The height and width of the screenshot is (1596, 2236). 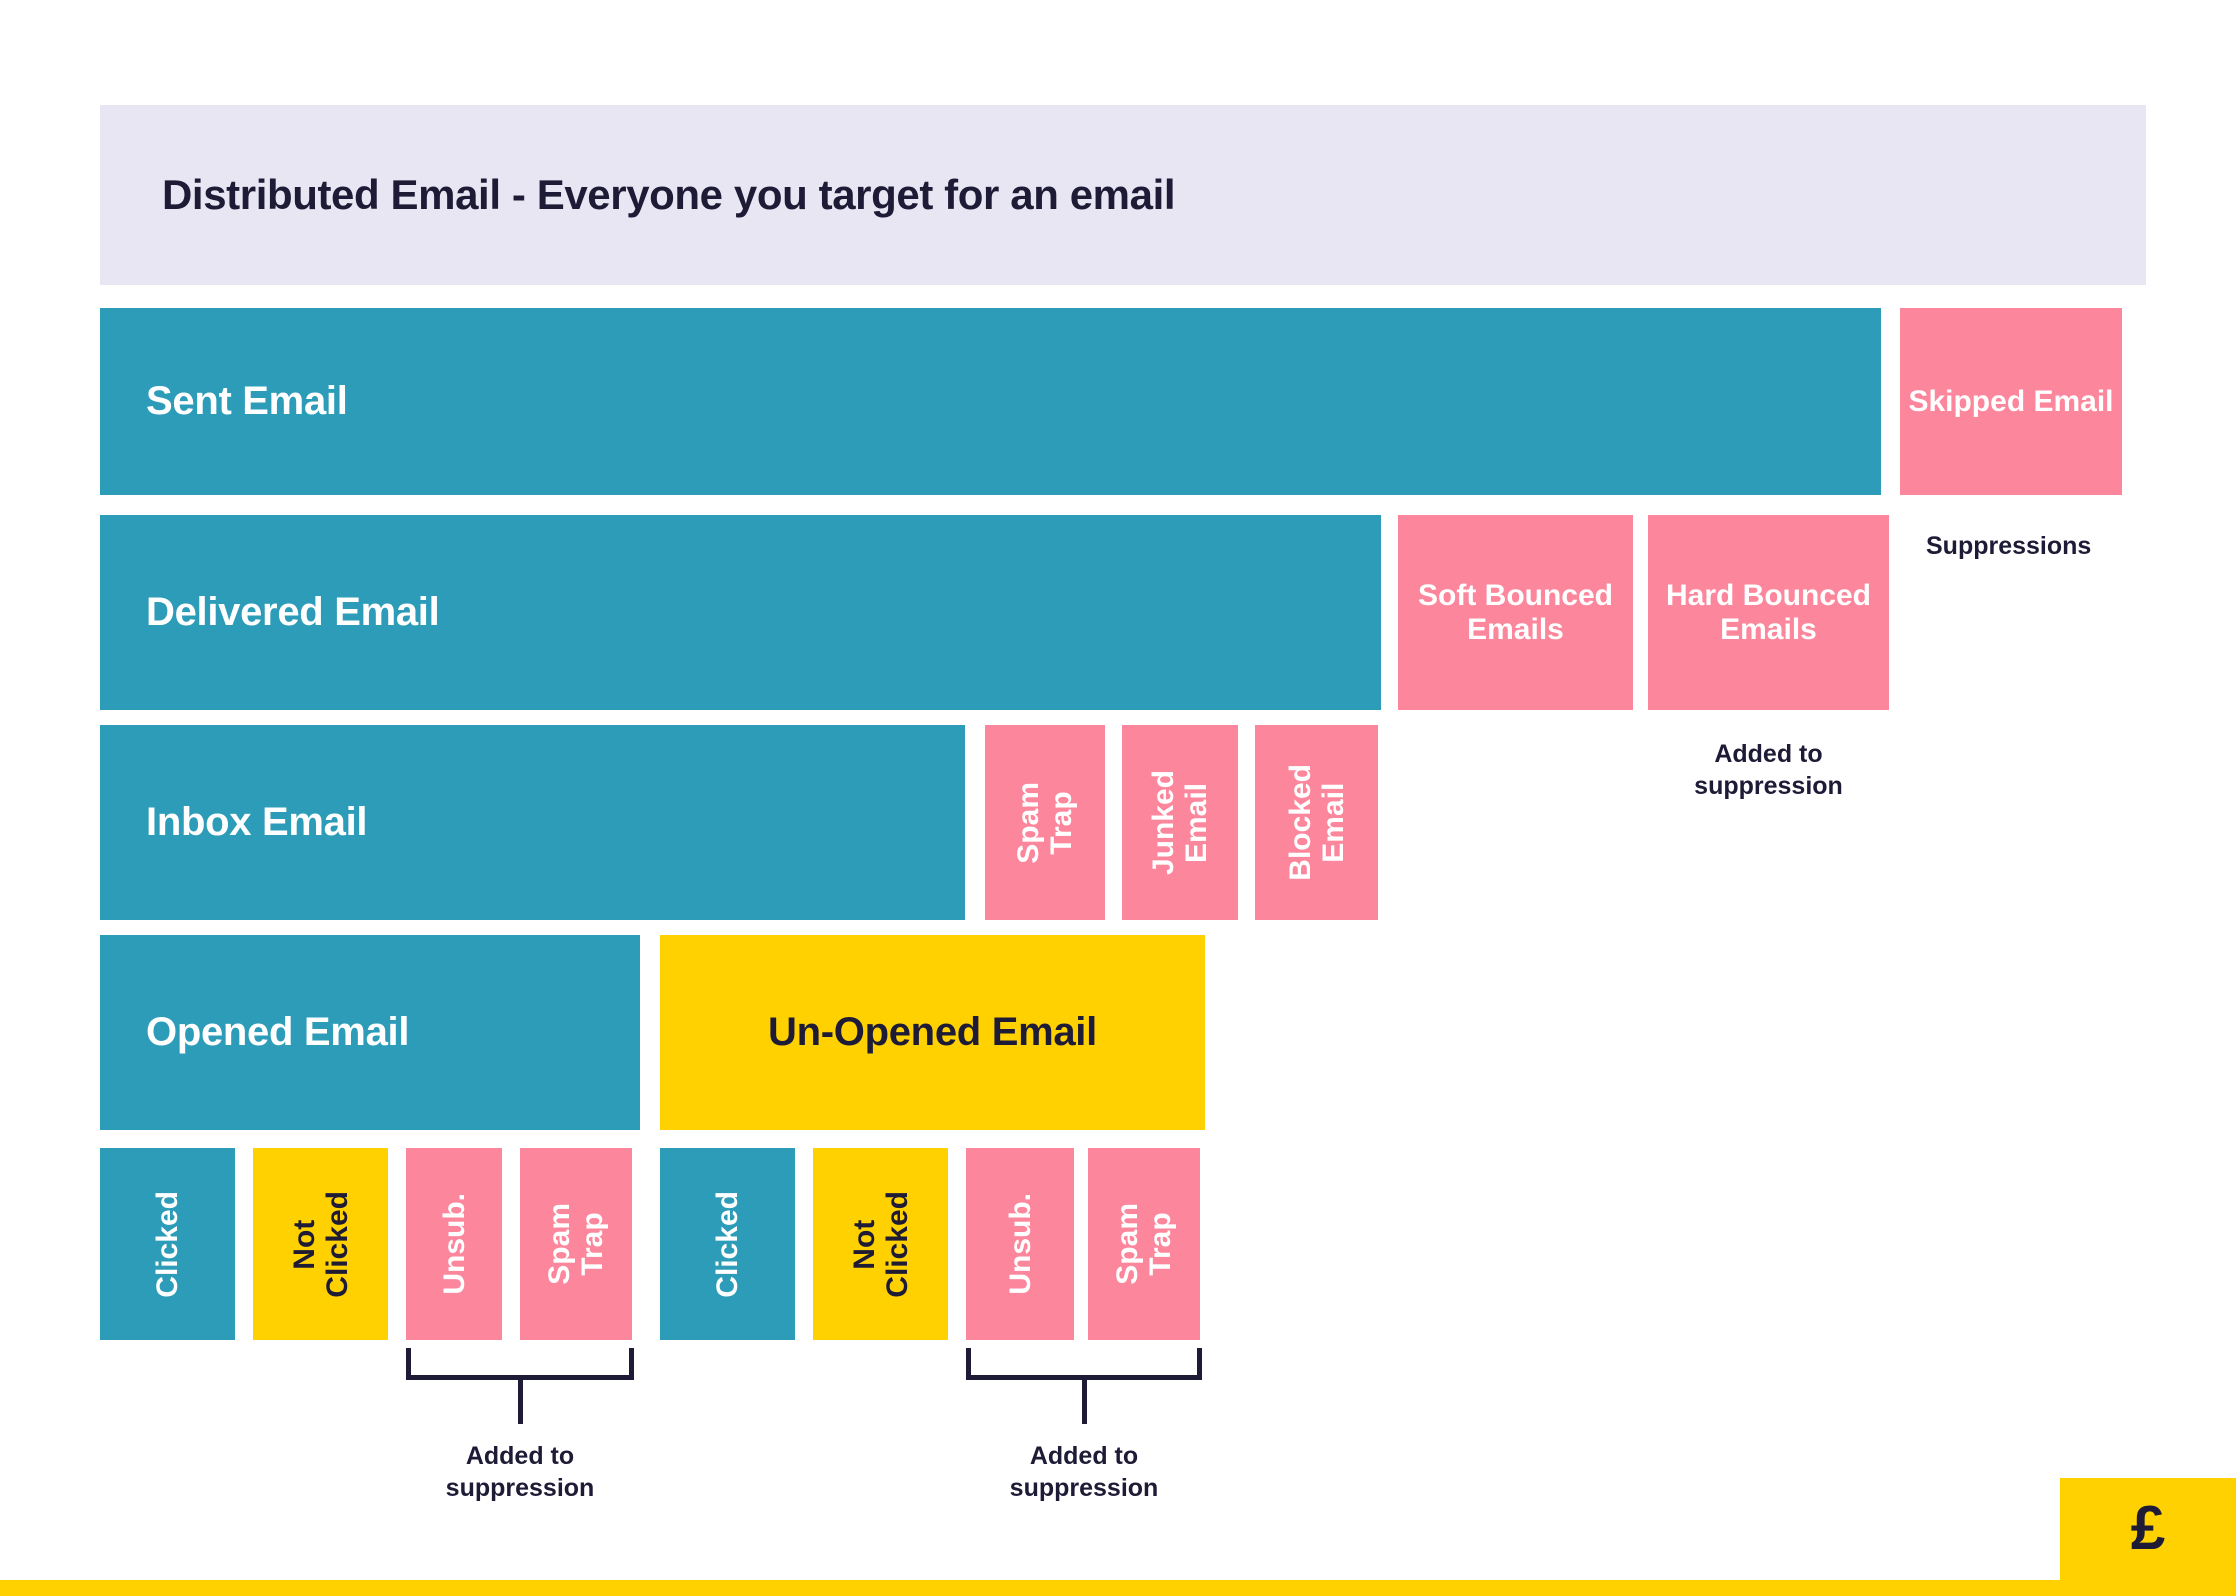 I want to click on pound-sterling-icon: £, so click(x=2148, y=1528).